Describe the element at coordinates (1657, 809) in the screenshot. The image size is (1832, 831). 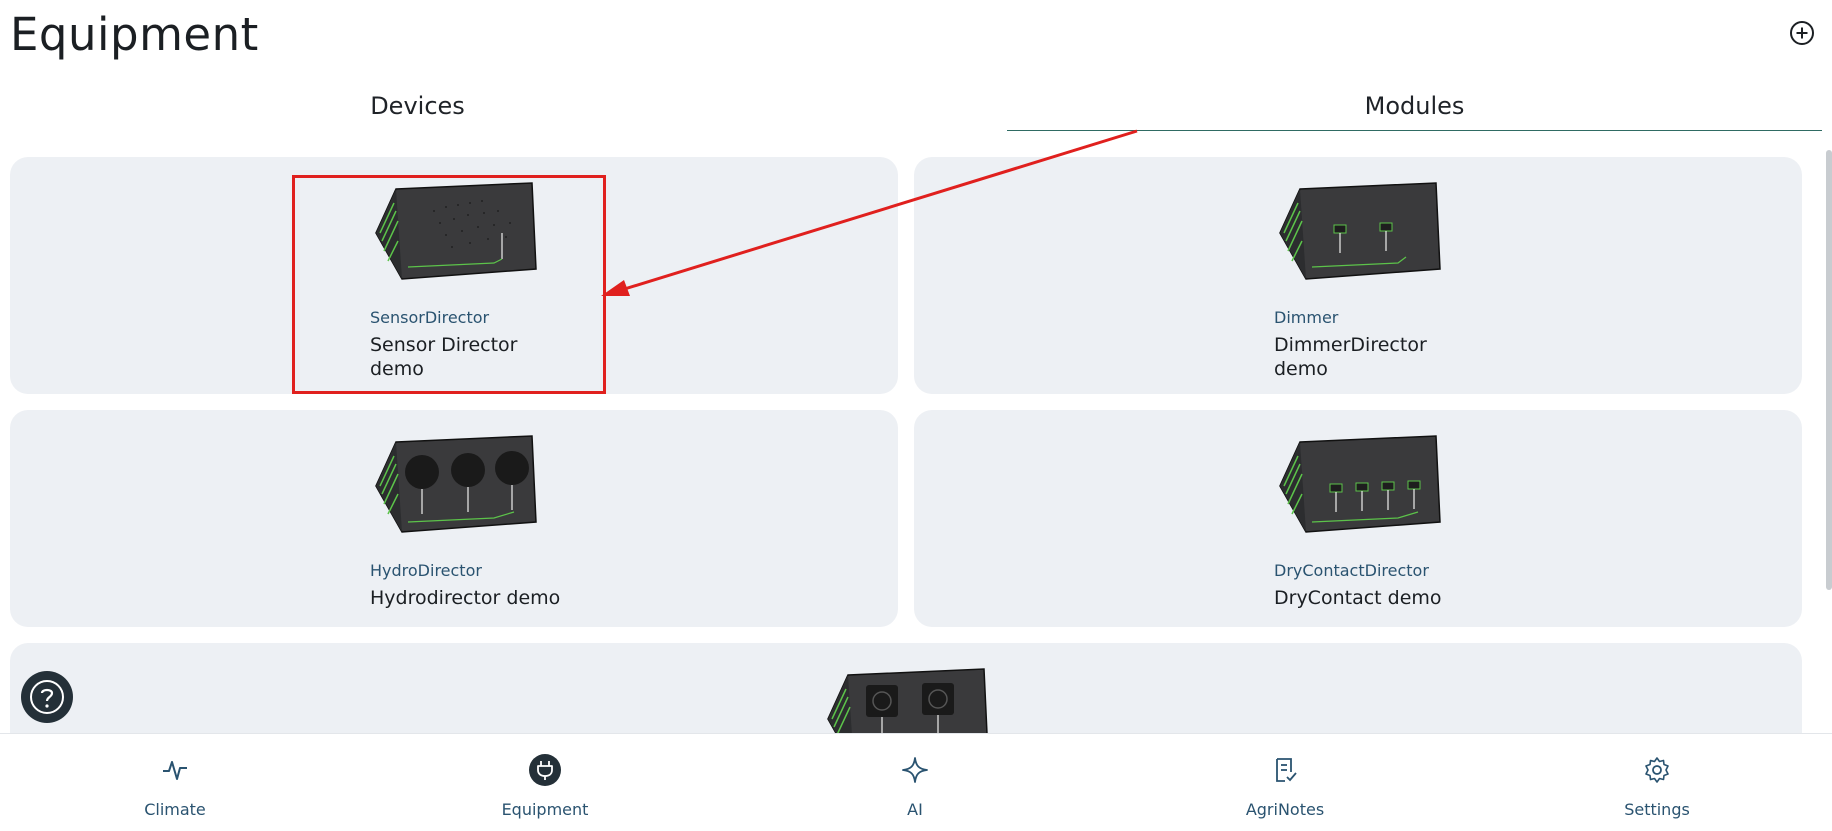
I see `nav-label: Settings` at that location.